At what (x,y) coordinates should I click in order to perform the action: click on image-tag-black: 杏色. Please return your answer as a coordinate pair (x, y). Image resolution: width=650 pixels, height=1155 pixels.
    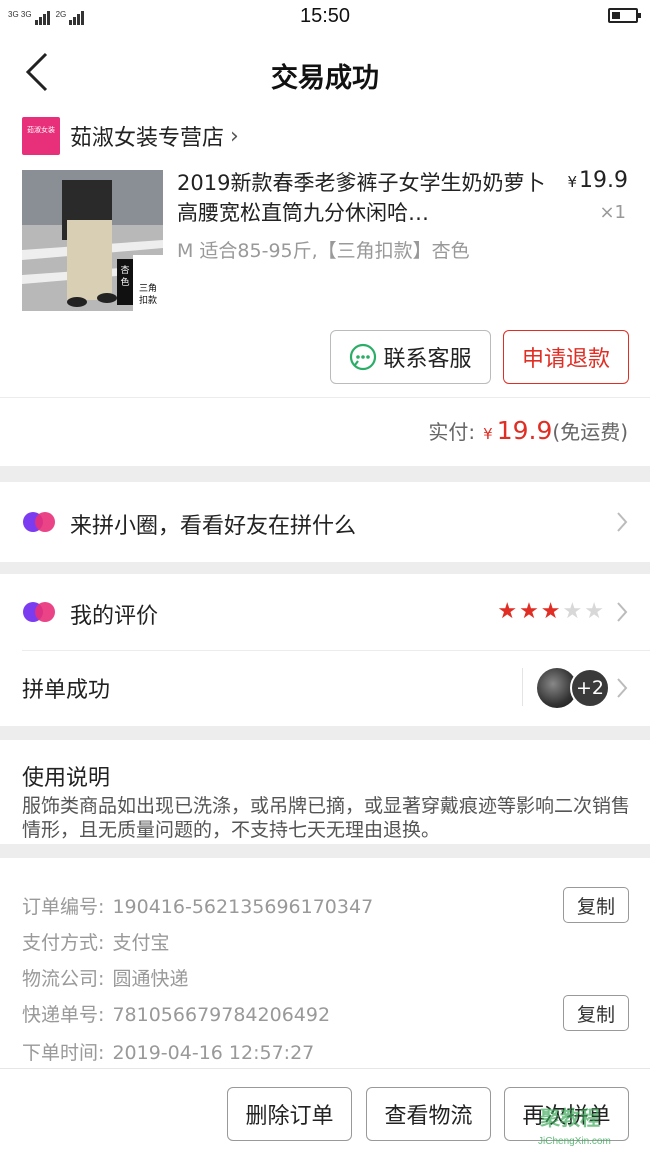
    Looking at the image, I should click on (125, 282).